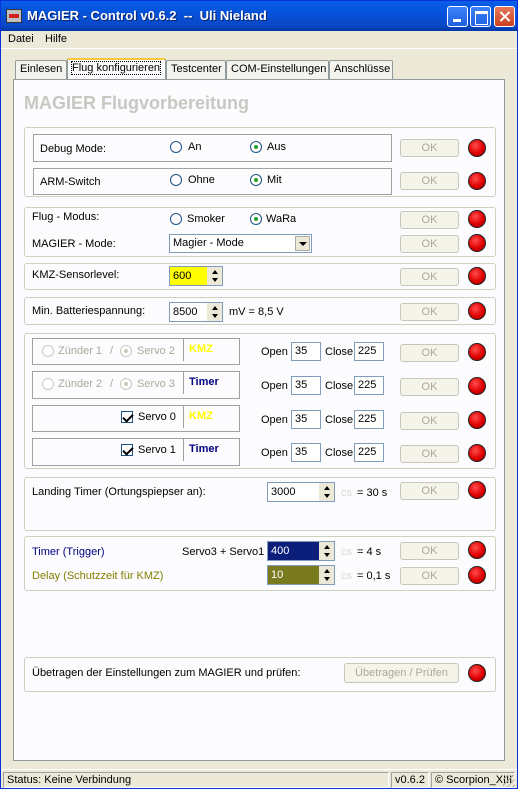 The width and height of the screenshot is (518, 789). I want to click on tab-com-einstellungen: COM-Einstellungen, so click(277, 69).